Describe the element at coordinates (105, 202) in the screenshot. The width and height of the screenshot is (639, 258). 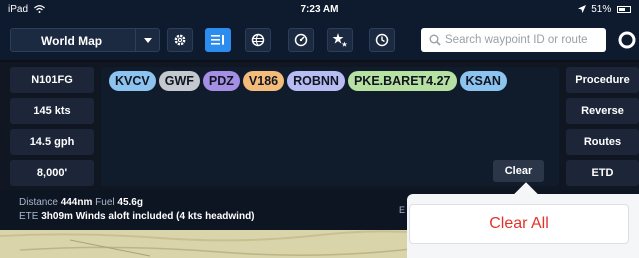
I see `fuel-label: Fuel` at that location.